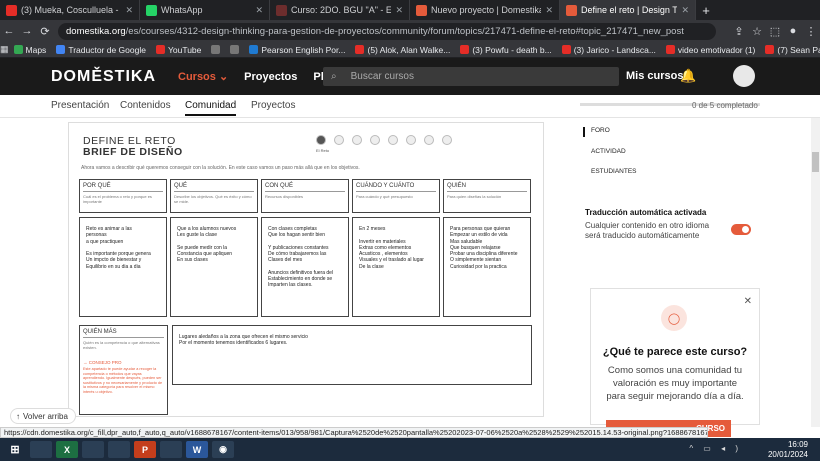  I want to click on taskbar-app-icon: ◉, so click(223, 449).